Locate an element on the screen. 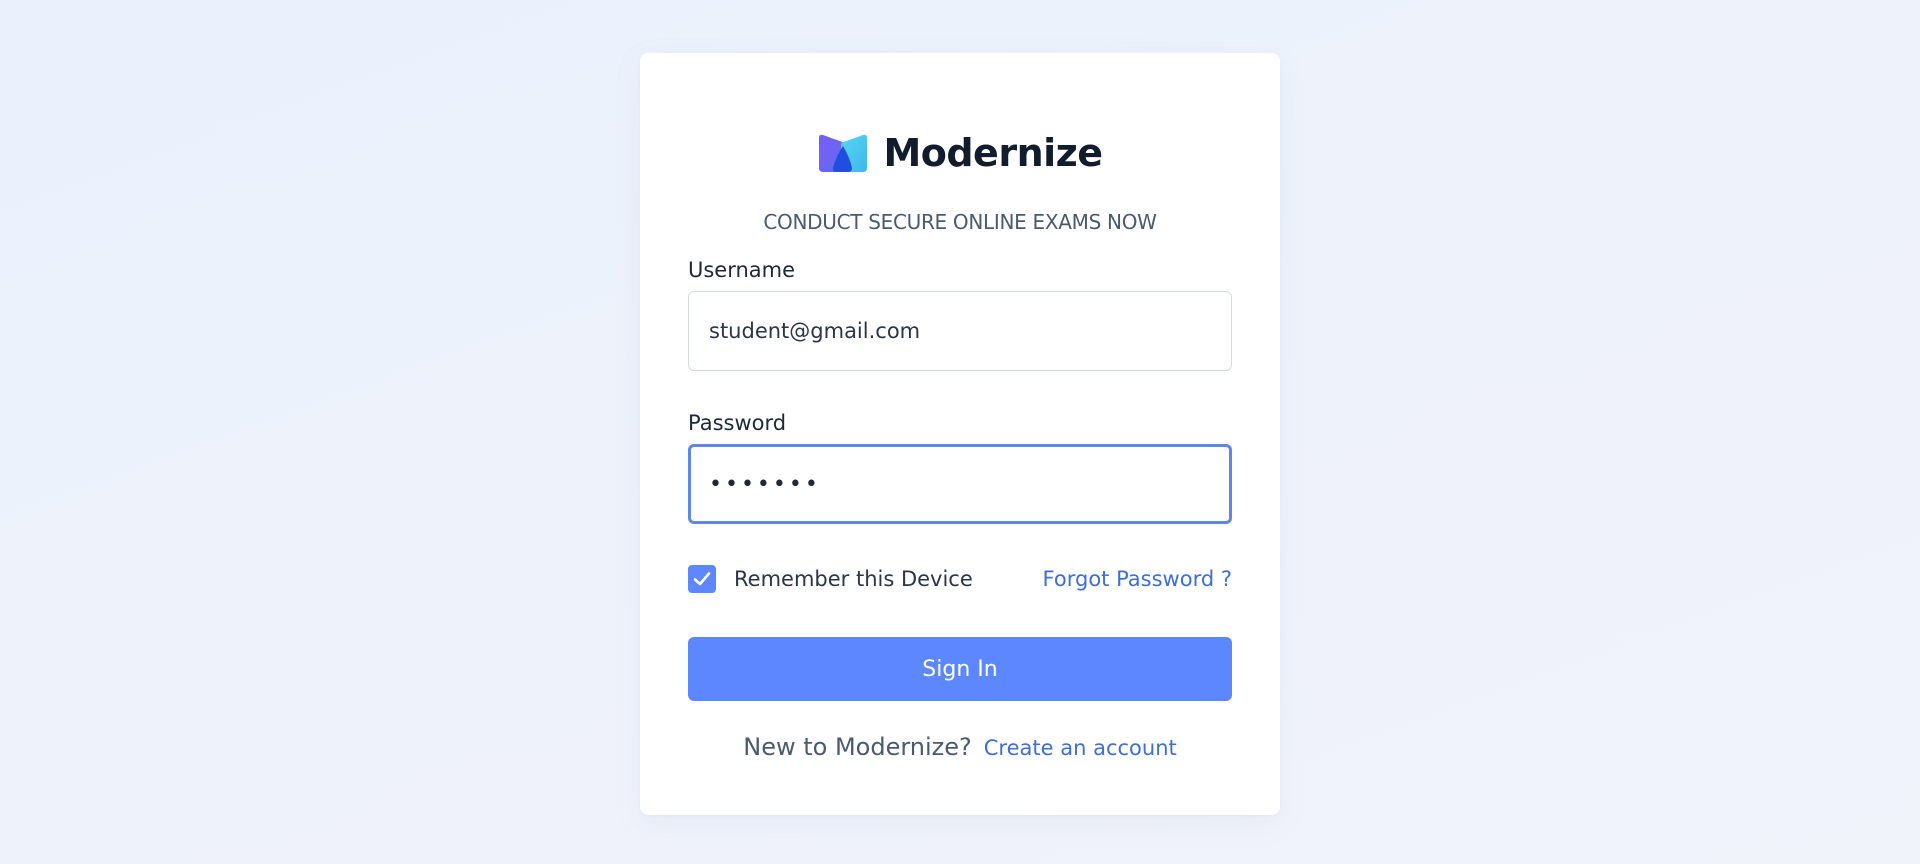  create-account-link: Create an account is located at coordinates (1080, 748).